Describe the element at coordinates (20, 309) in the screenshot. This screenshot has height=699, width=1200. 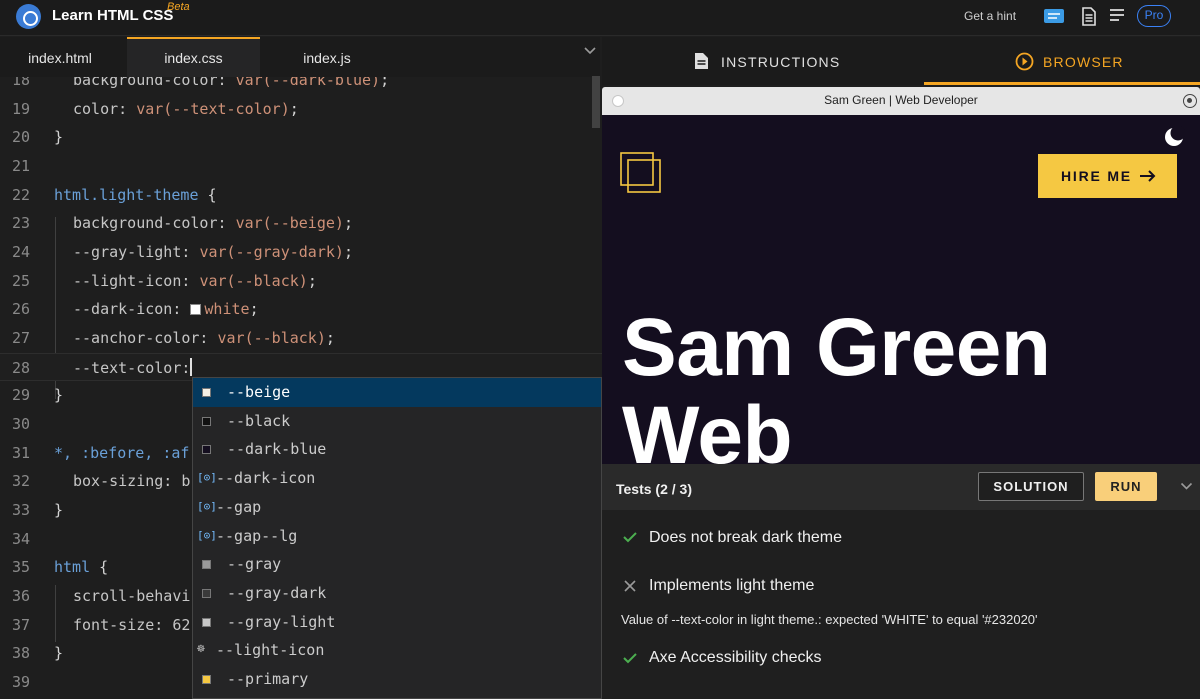
I see `line-number: 26` at that location.